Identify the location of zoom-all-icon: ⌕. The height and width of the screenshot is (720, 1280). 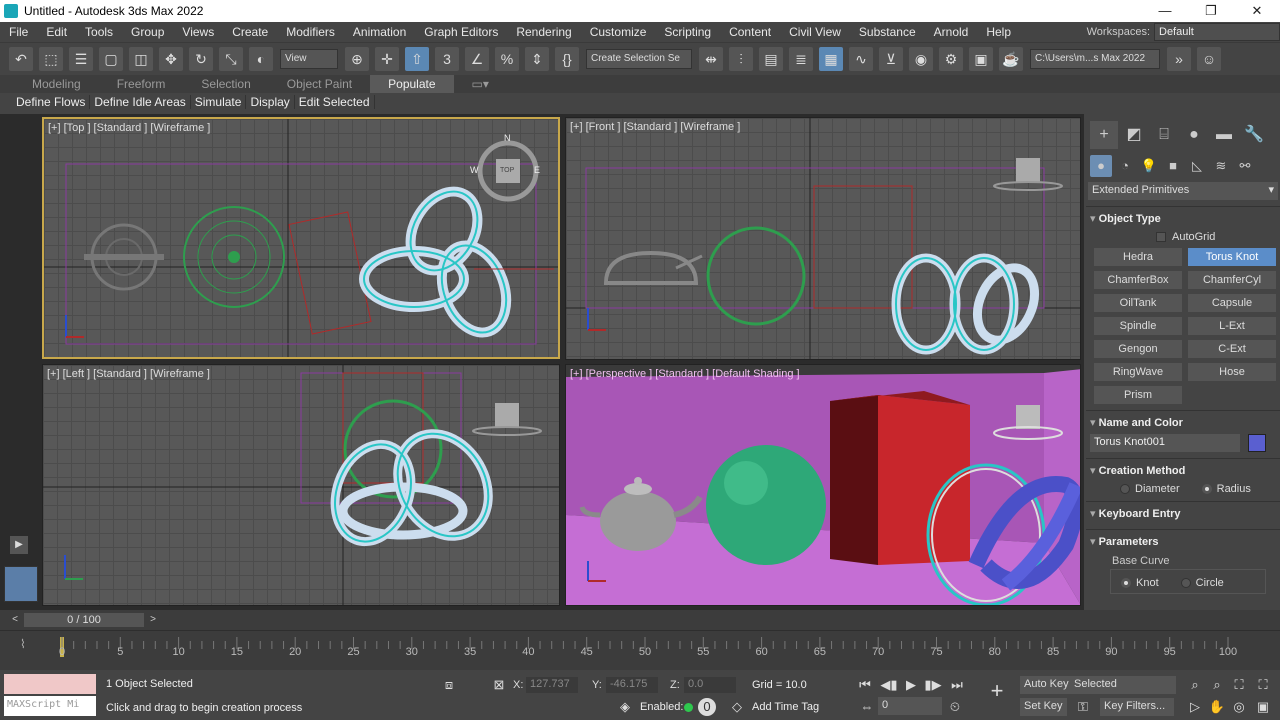
(1217, 685).